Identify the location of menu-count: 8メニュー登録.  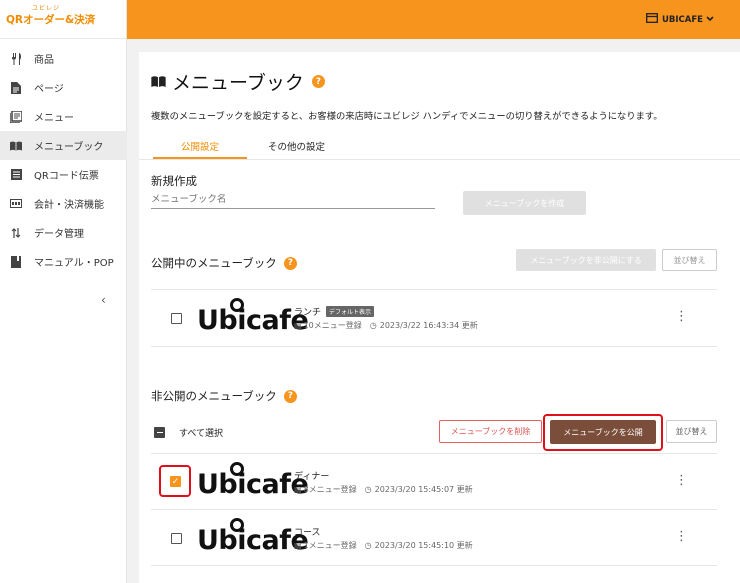
(330, 489).